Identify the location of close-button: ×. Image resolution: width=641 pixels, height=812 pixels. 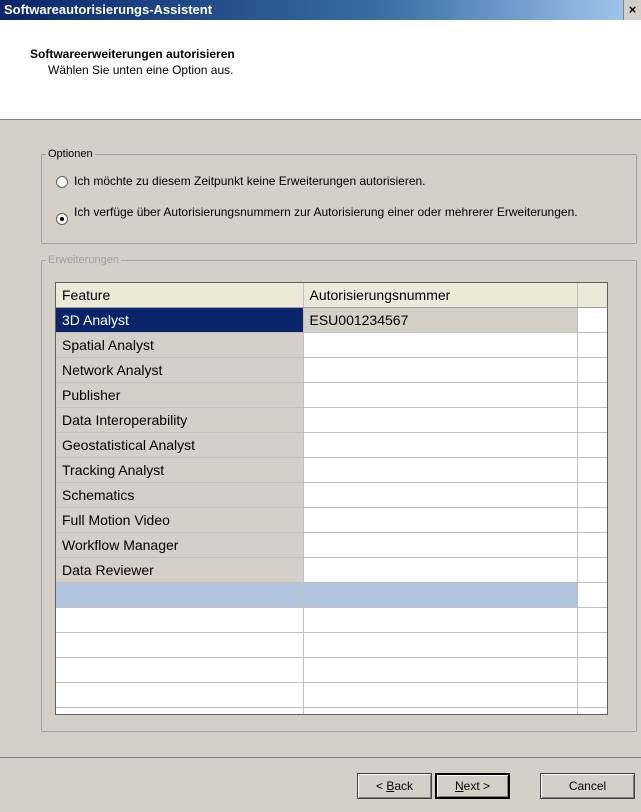
(632, 10).